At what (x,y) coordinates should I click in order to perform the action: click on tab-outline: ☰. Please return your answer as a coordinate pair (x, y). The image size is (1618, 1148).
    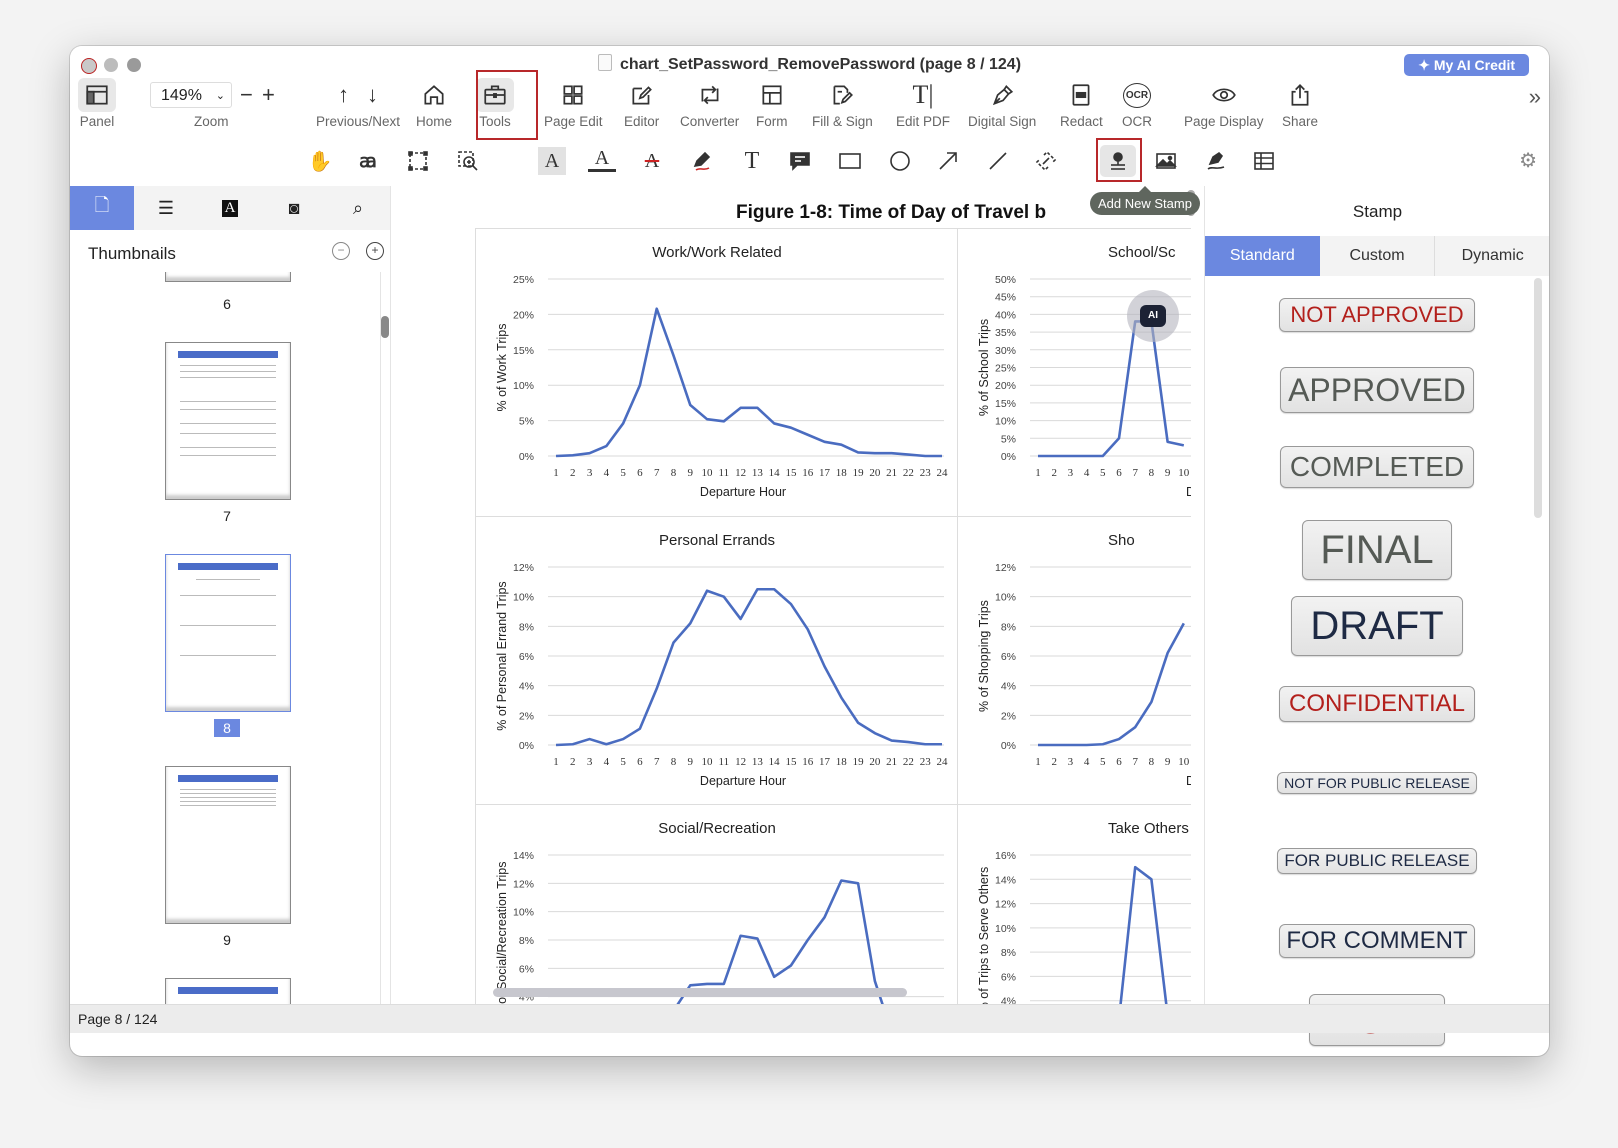
    Looking at the image, I should click on (166, 208).